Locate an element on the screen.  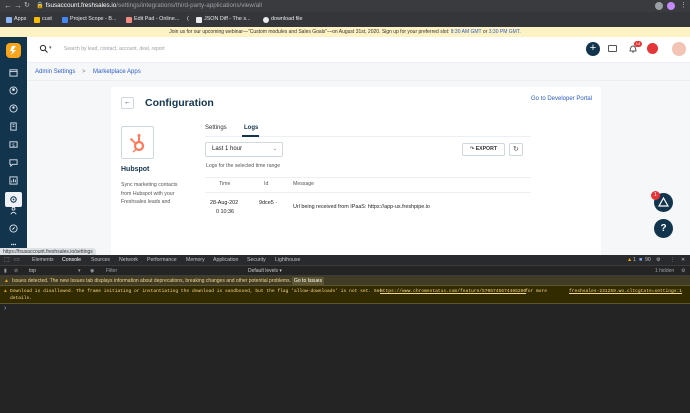
console-filter-input: Filter is located at coordinates (111, 271).